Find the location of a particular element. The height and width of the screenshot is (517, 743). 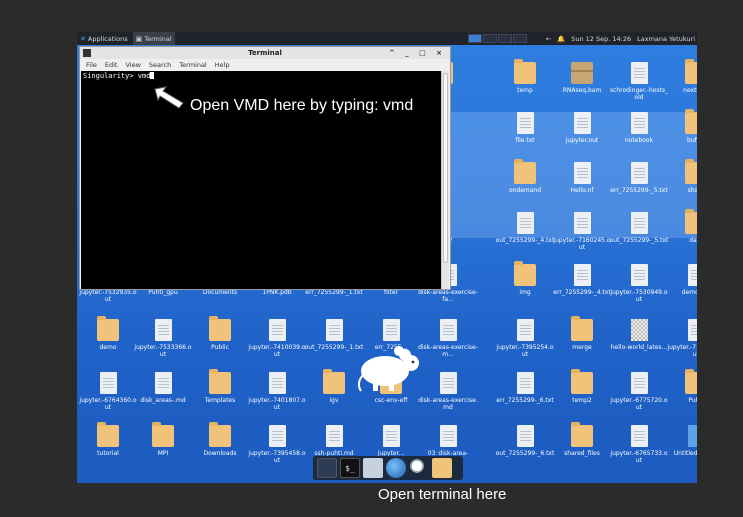

desktop-icon: RNAseq.bam is located at coordinates (582, 78).